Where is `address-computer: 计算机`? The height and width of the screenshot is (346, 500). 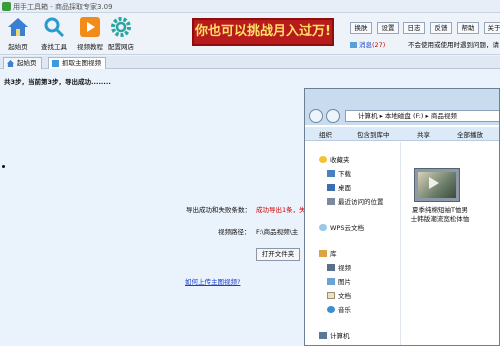 address-computer: 计算机 is located at coordinates (368, 116).